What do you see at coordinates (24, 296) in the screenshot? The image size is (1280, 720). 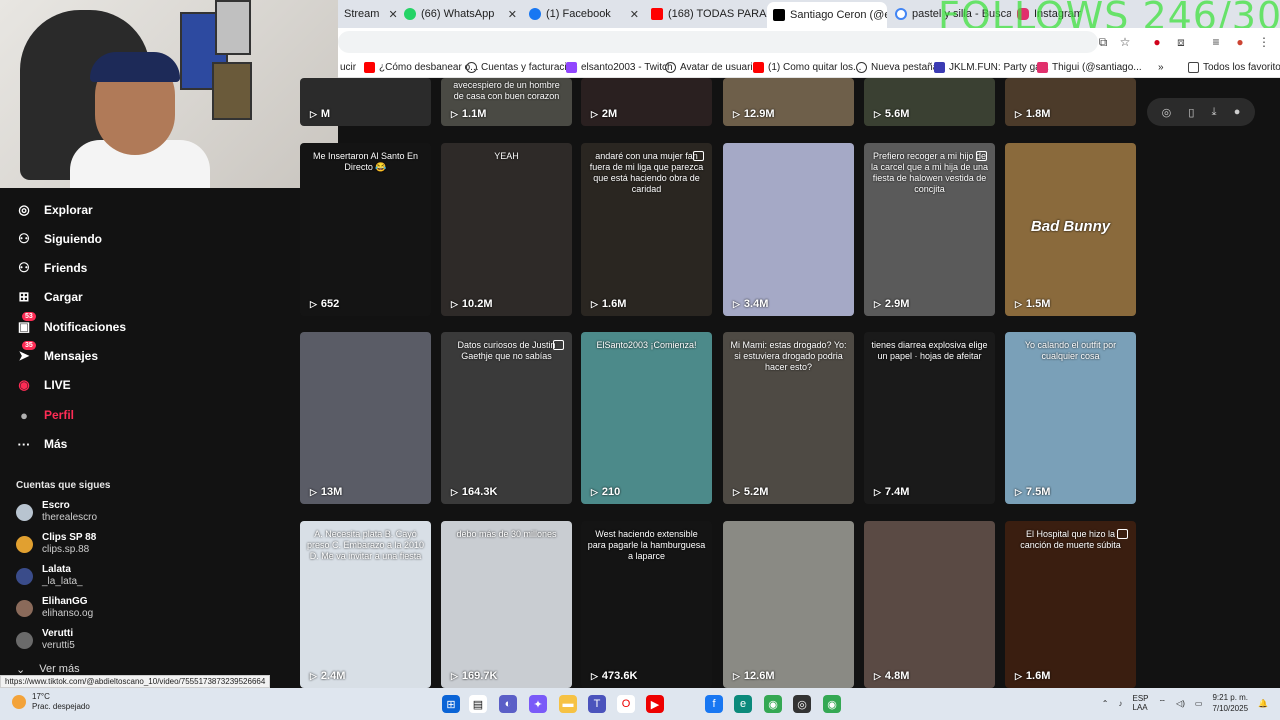 I see `upload-icon: ⊞` at bounding box center [24, 296].